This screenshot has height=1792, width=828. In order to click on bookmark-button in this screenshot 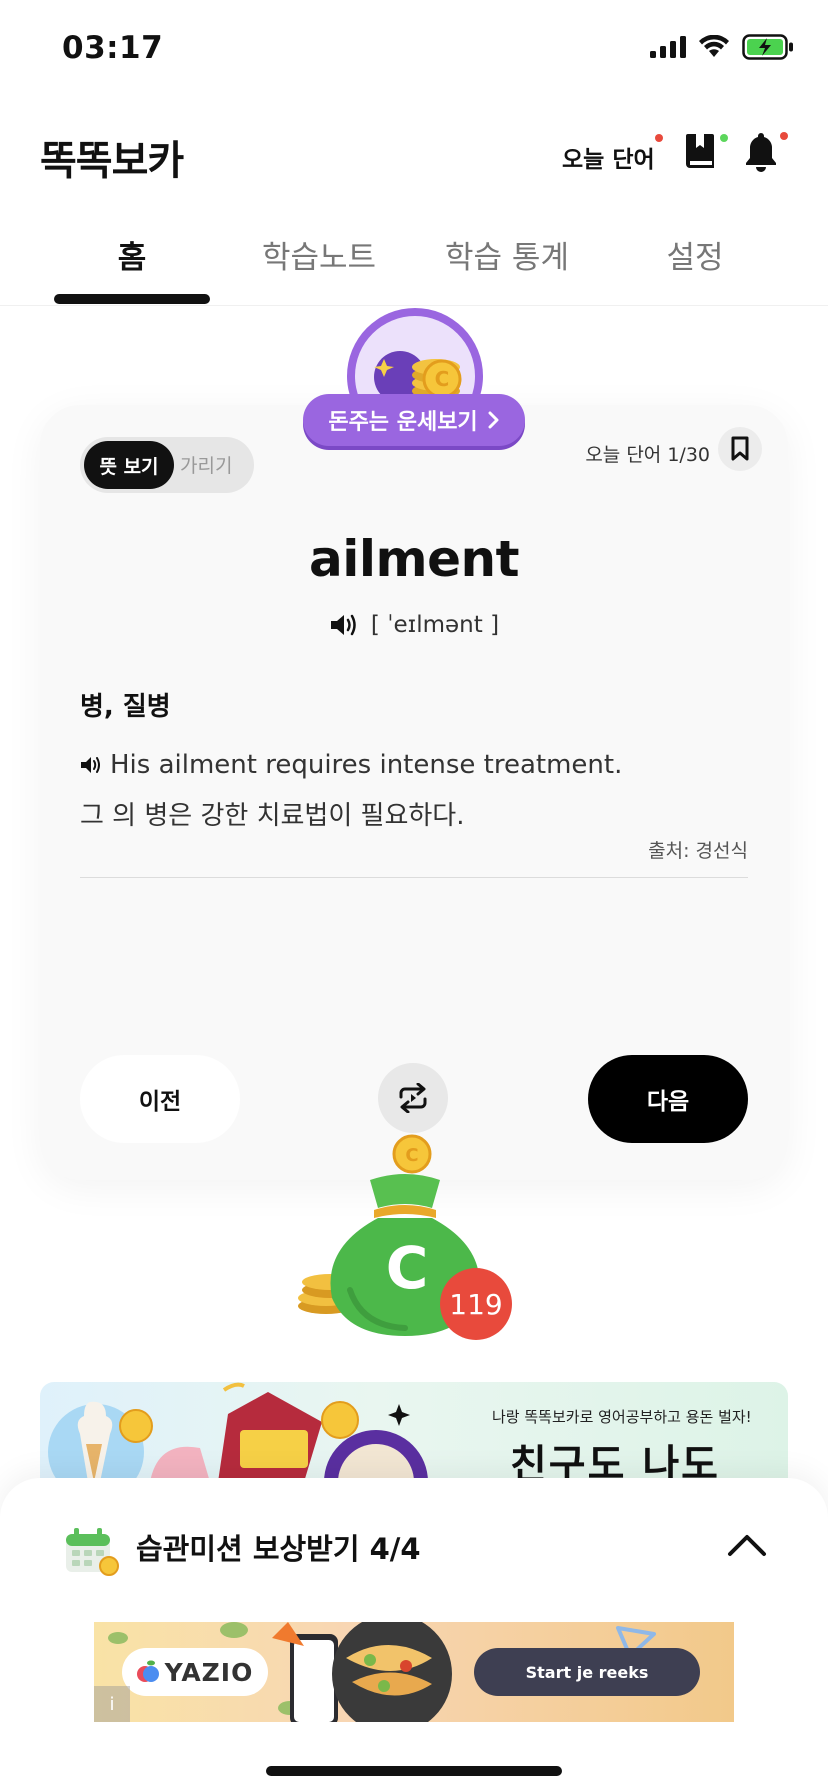, I will do `click(740, 449)`.